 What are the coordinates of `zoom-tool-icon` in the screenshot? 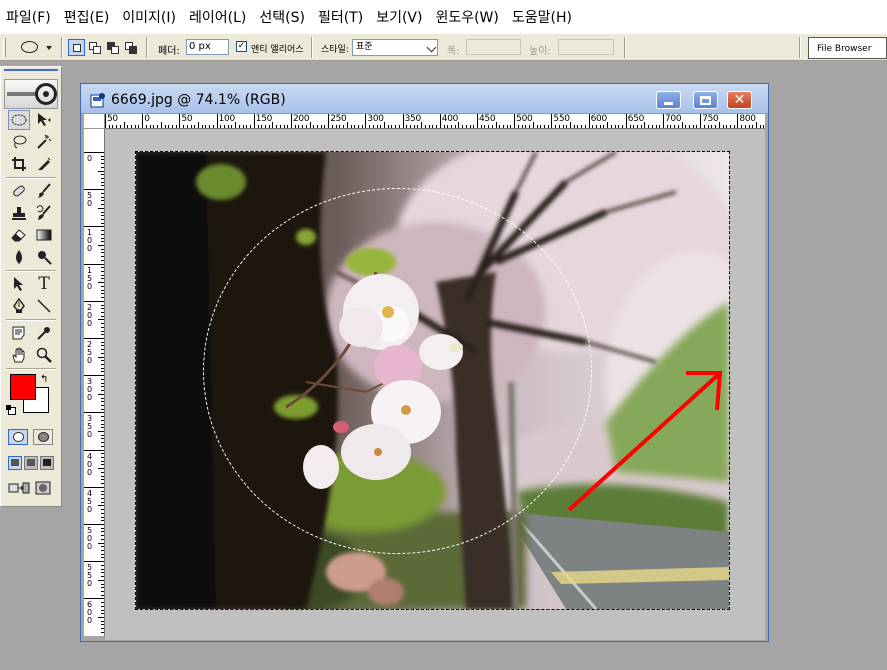 It's located at (44, 355).